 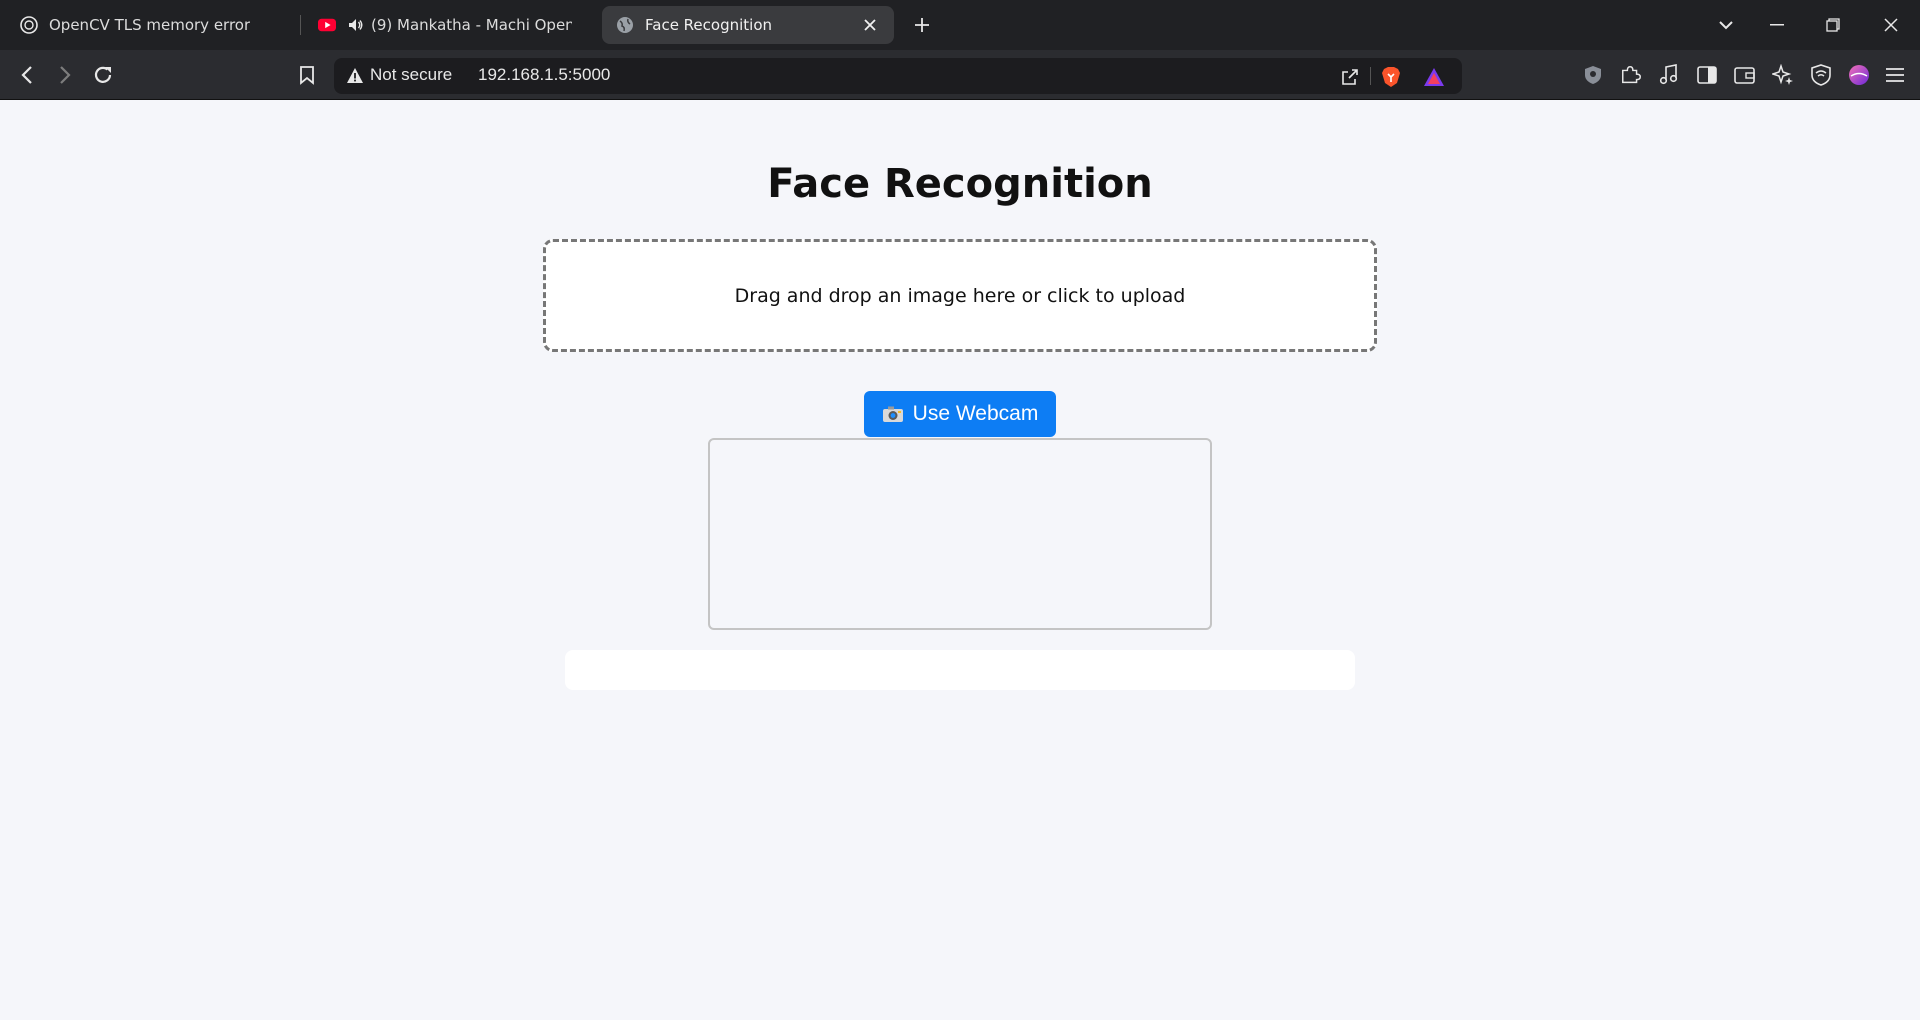 What do you see at coordinates (975, 413) in the screenshot?
I see `use-webcam-label: Use Webcam` at bounding box center [975, 413].